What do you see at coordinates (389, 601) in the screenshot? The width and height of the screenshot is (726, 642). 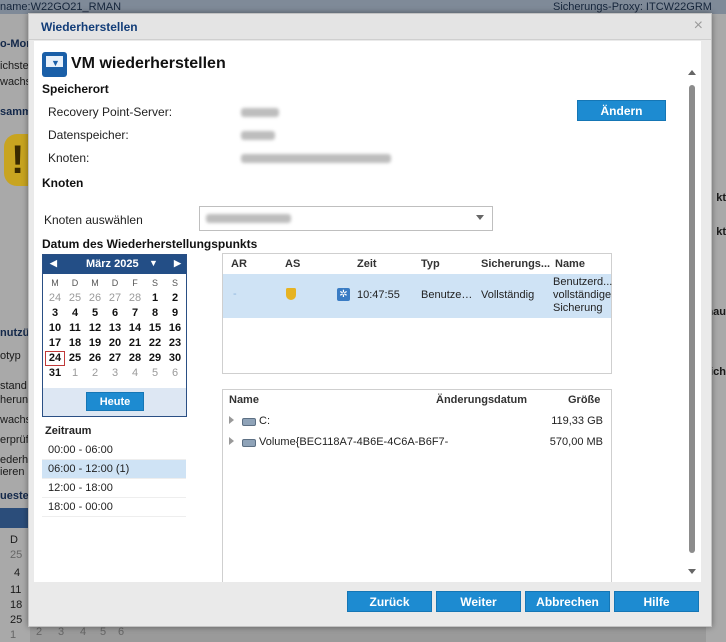 I see `back-button: Zurück` at bounding box center [389, 601].